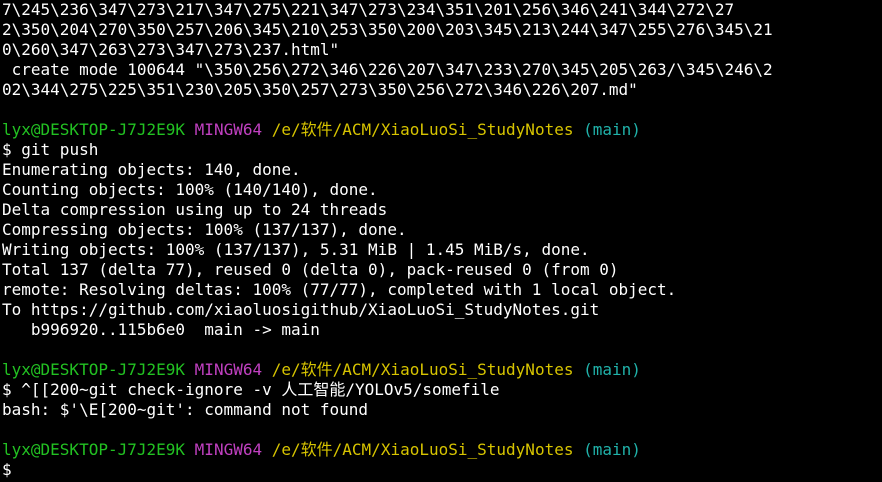  What do you see at coordinates (171, 49) in the screenshot?
I see `output-line: 0\260\347\263\273\347\273\237.html"` at bounding box center [171, 49].